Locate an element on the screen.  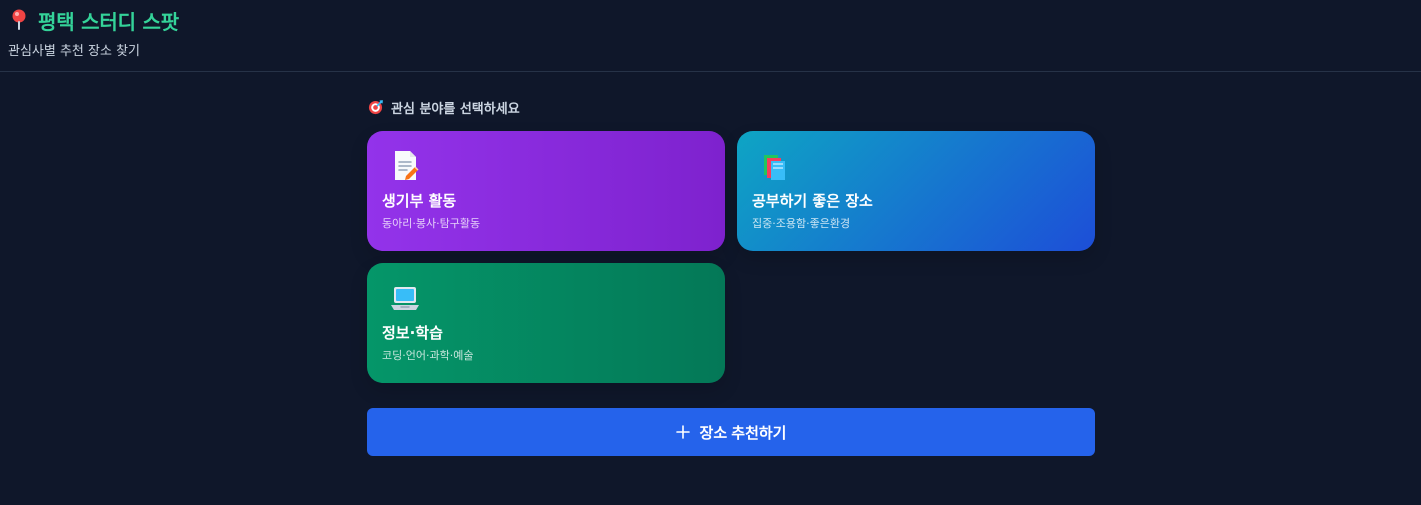
brand-row: 평택 스터디 스팟 is located at coordinates (710, 20).